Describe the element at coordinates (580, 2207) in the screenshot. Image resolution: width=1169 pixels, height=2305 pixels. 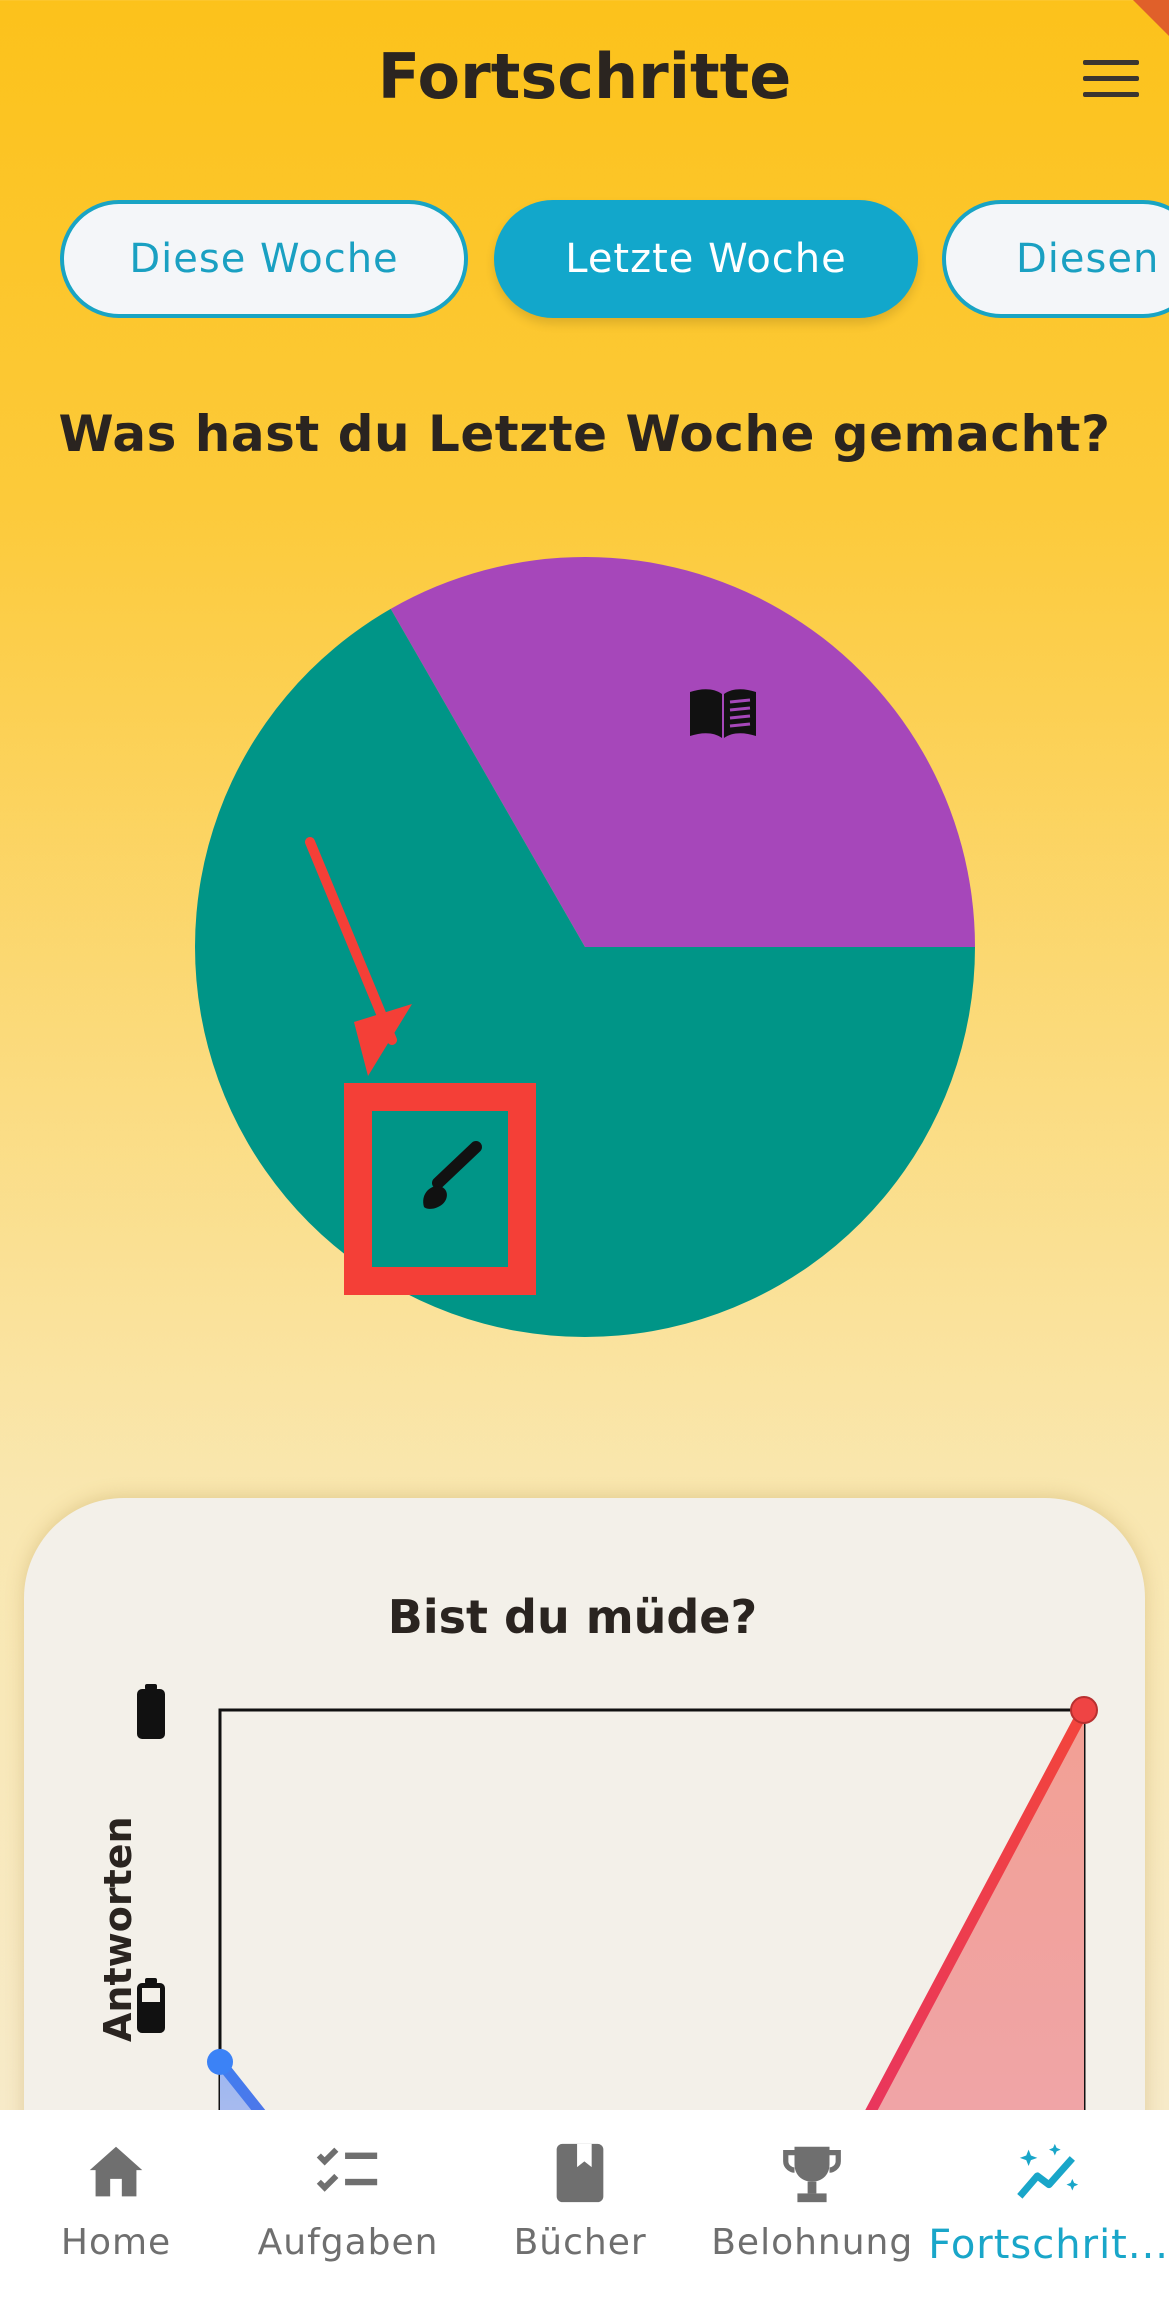
I see `nav-books: Bücher` at that location.